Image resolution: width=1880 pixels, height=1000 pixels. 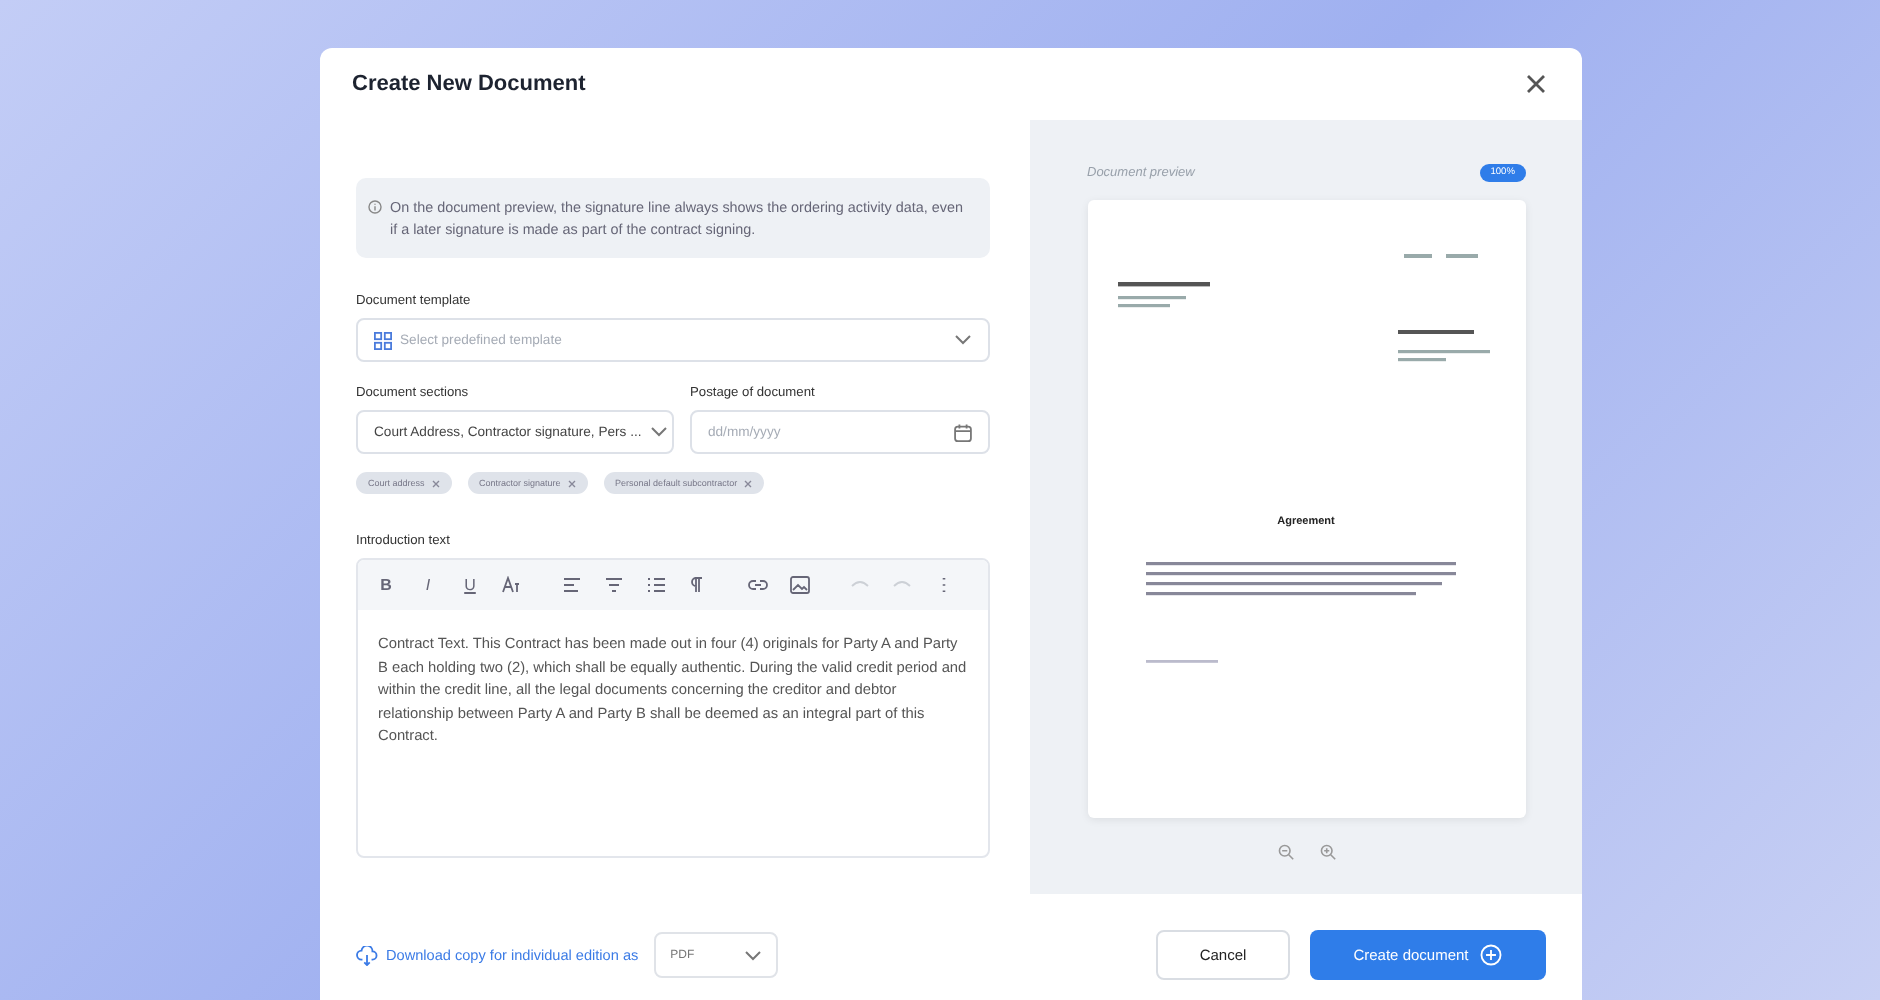 I want to click on bold-button: B, so click(x=386, y=585).